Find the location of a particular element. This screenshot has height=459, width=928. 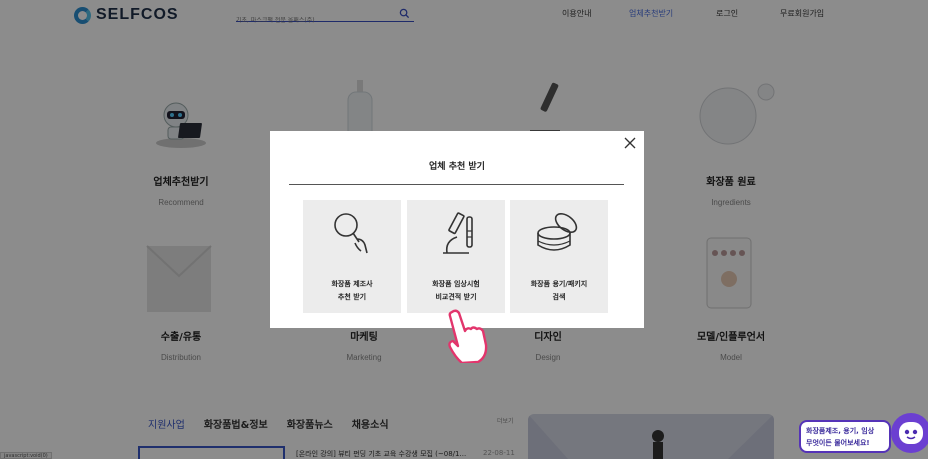

close-icon is located at coordinates (630, 143).